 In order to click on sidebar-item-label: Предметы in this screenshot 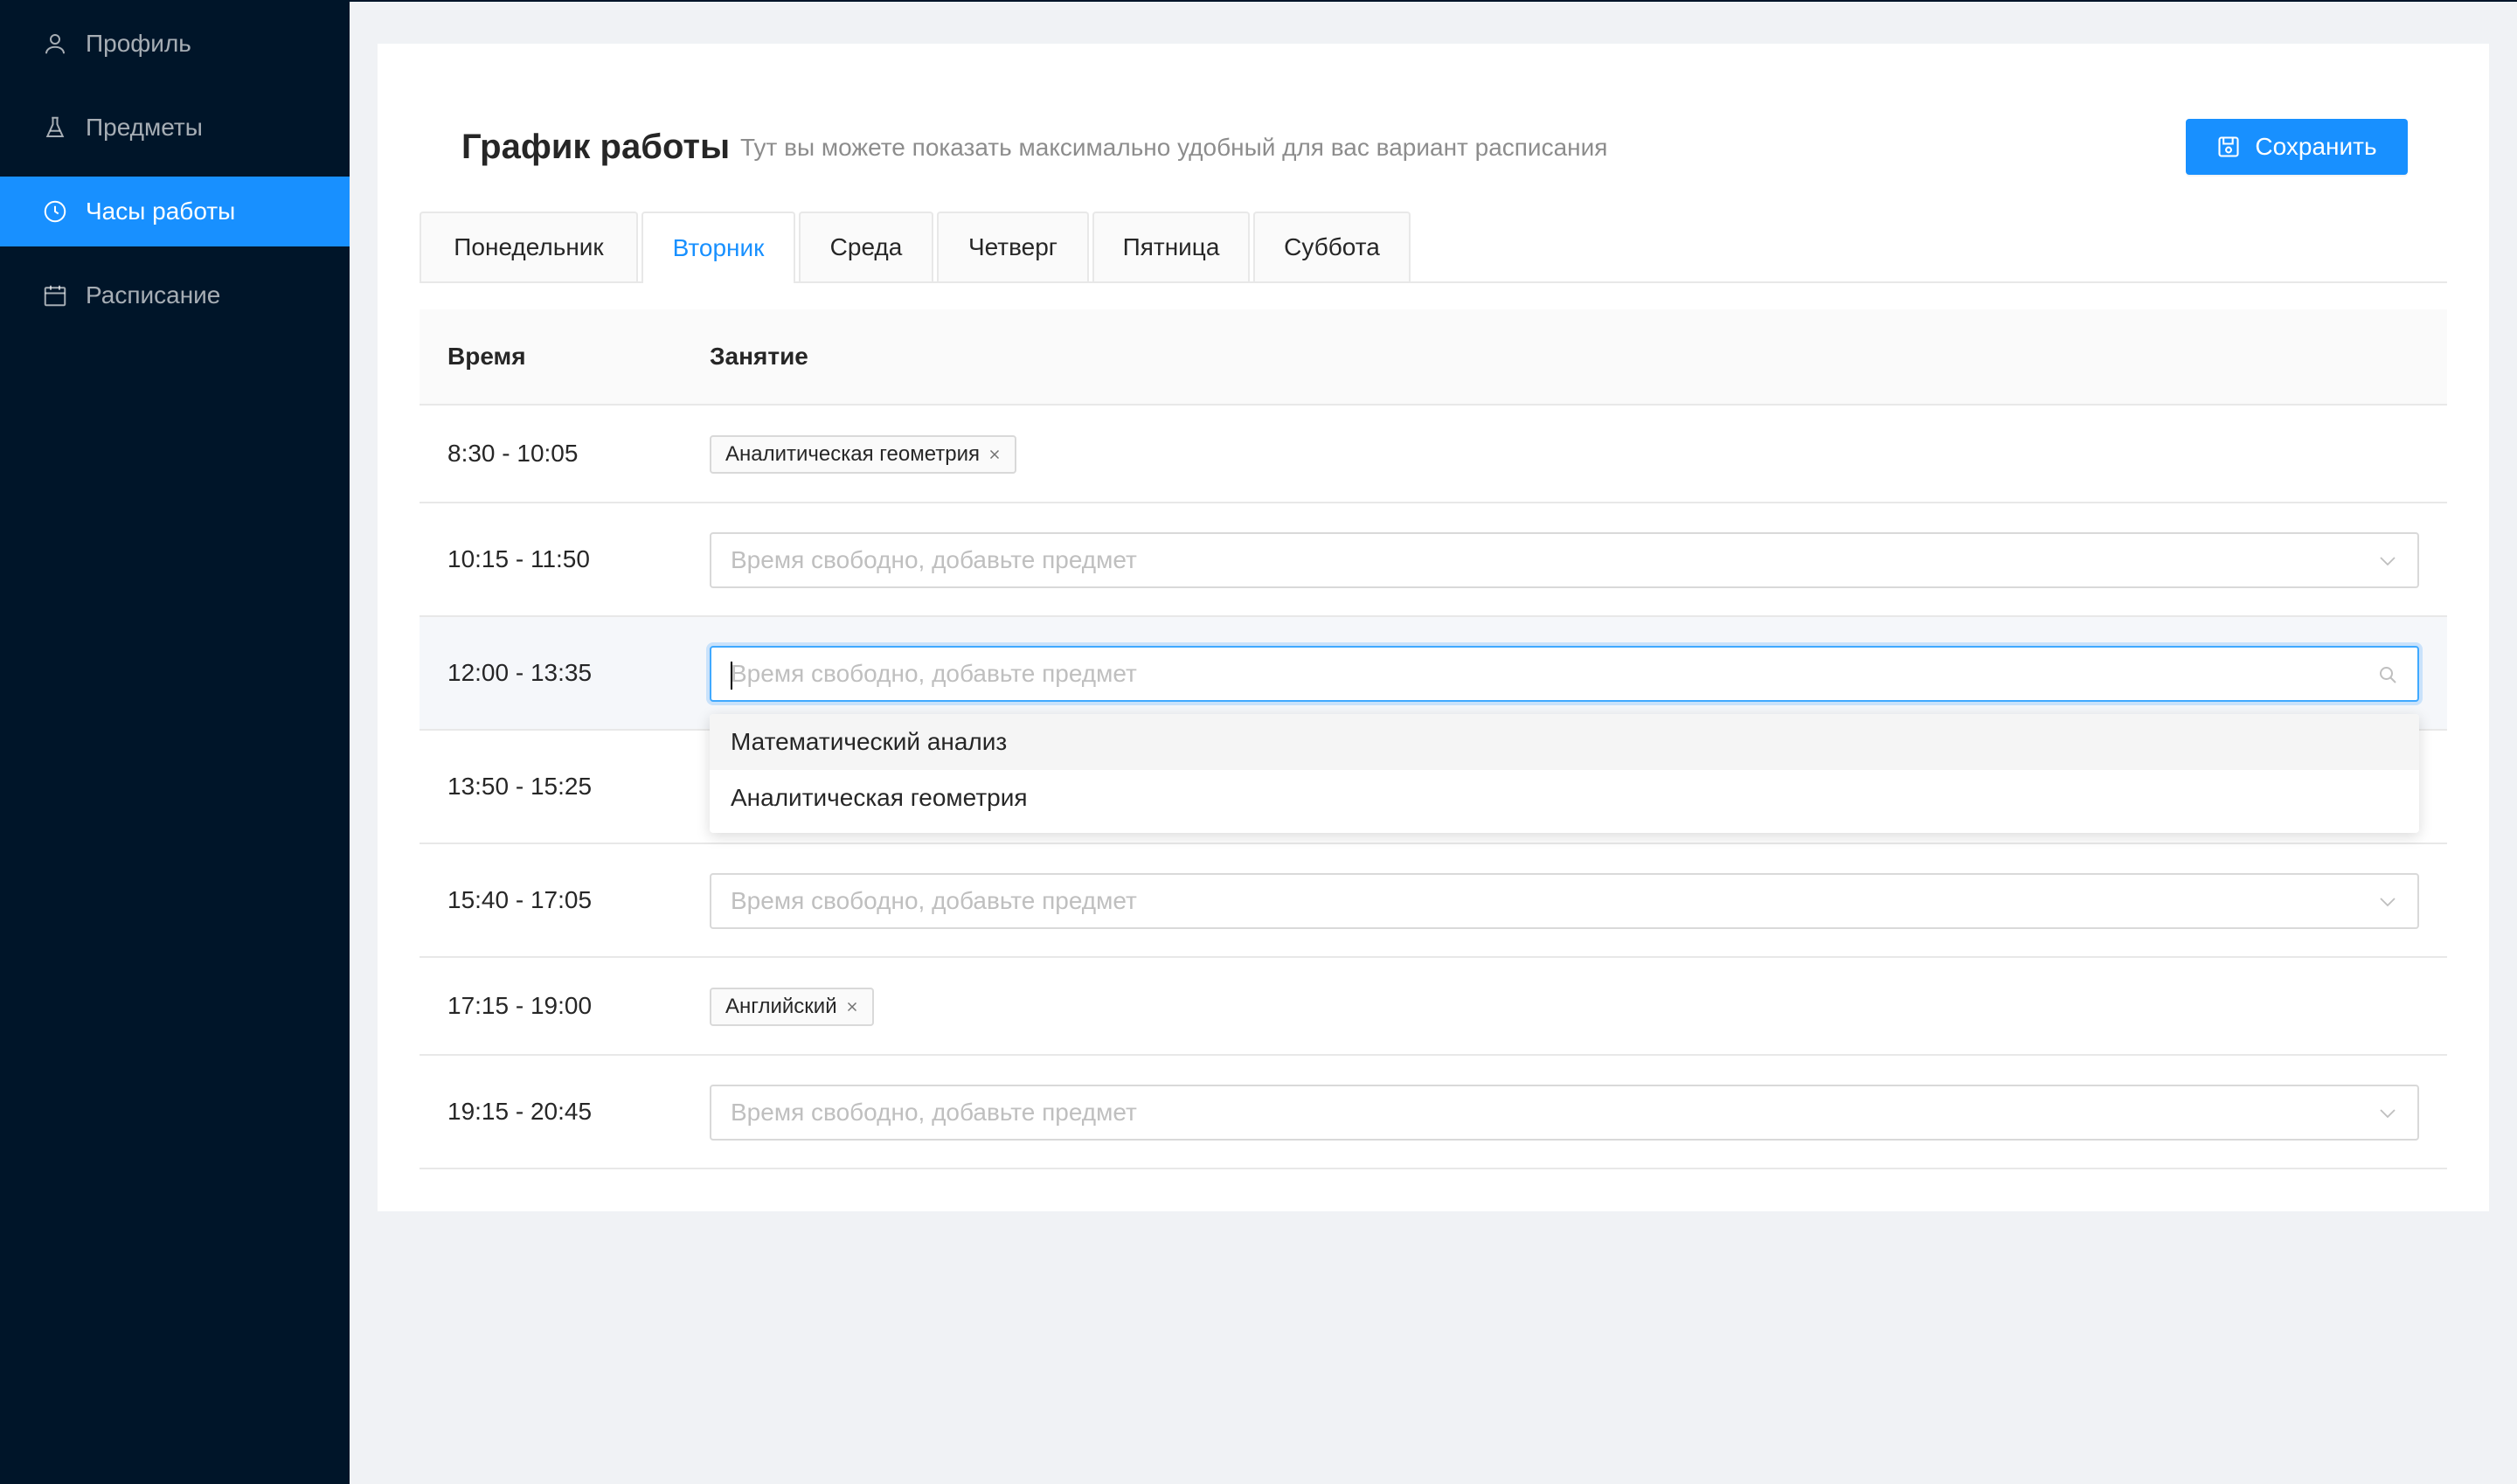, I will do `click(144, 127)`.